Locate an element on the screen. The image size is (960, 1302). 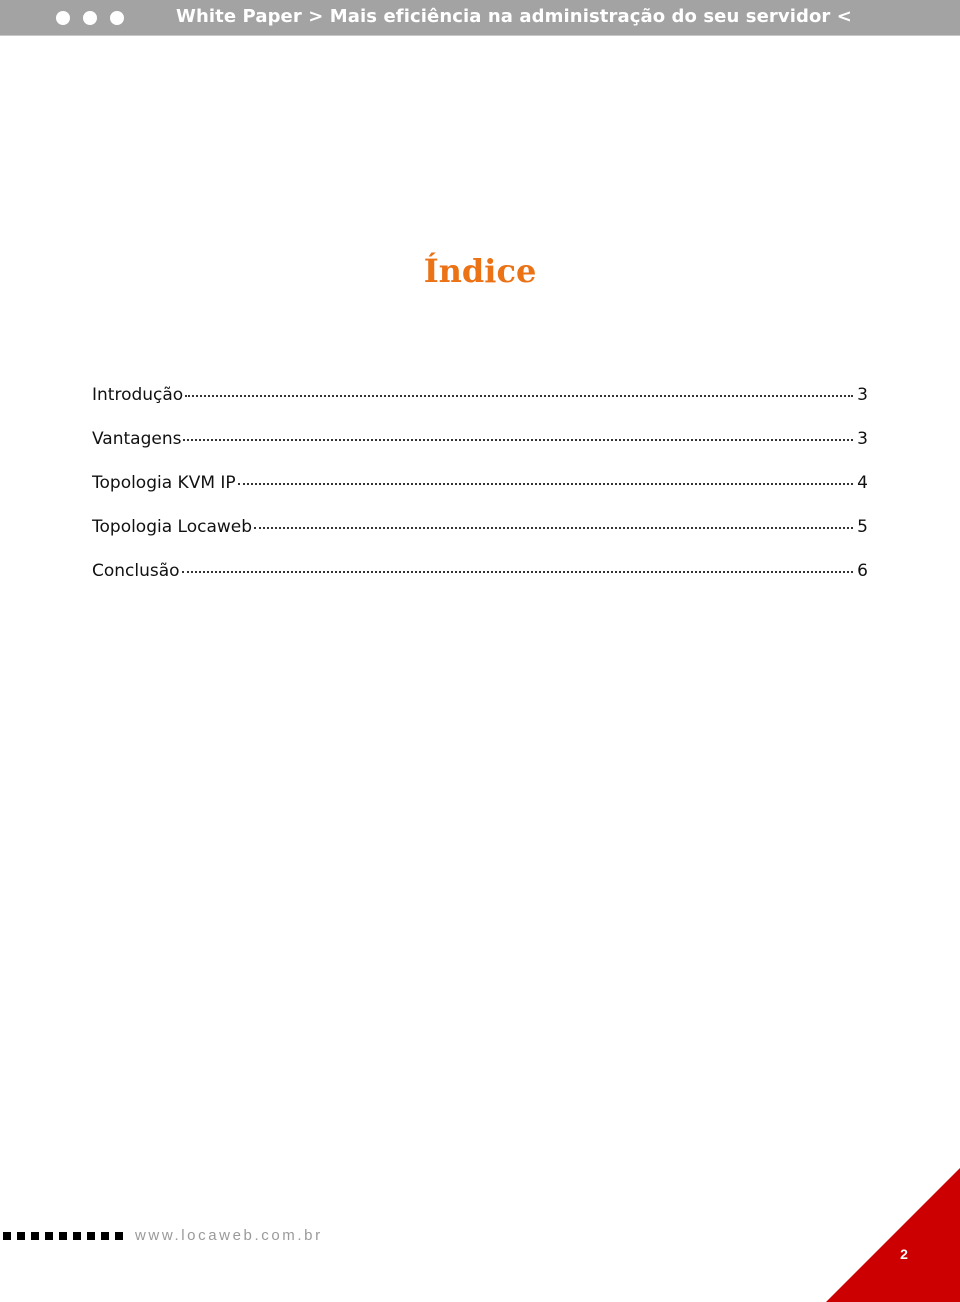
corner-triangle-shape is located at coordinates (893, 1235).